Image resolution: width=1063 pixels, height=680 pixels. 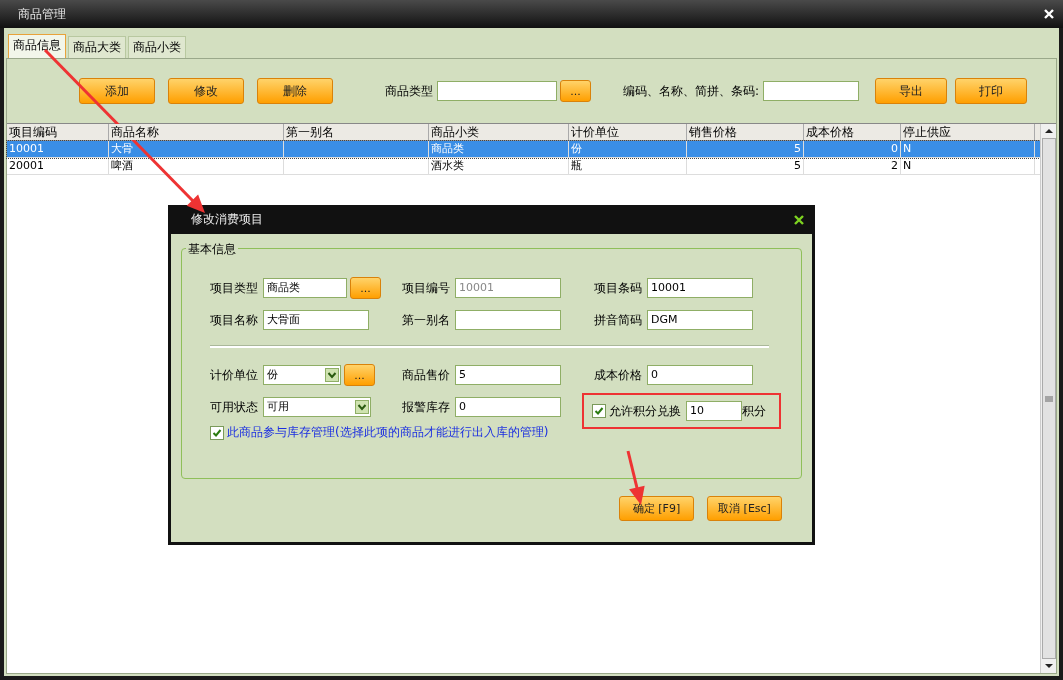 I want to click on text-field, so click(x=508, y=320).